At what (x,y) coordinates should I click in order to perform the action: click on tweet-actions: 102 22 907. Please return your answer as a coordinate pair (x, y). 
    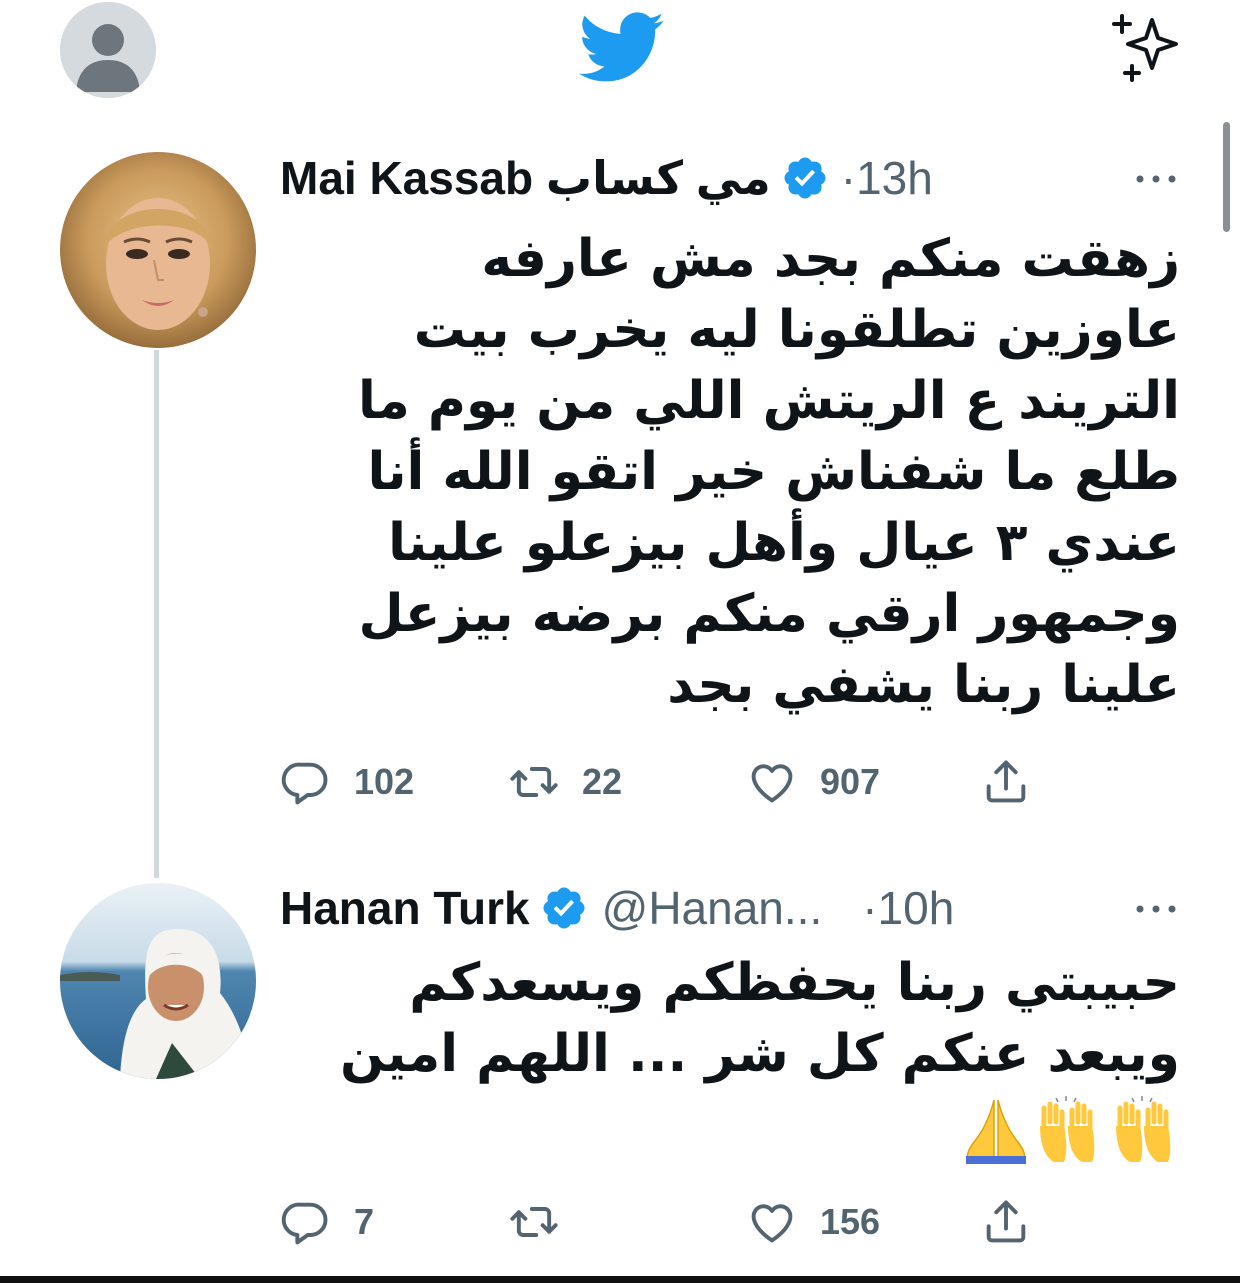
    Looking at the image, I should click on (670, 782).